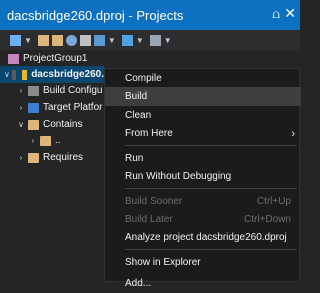  Describe the element at coordinates (203, 158) in the screenshot. I see `menu-item-run: Run` at that location.